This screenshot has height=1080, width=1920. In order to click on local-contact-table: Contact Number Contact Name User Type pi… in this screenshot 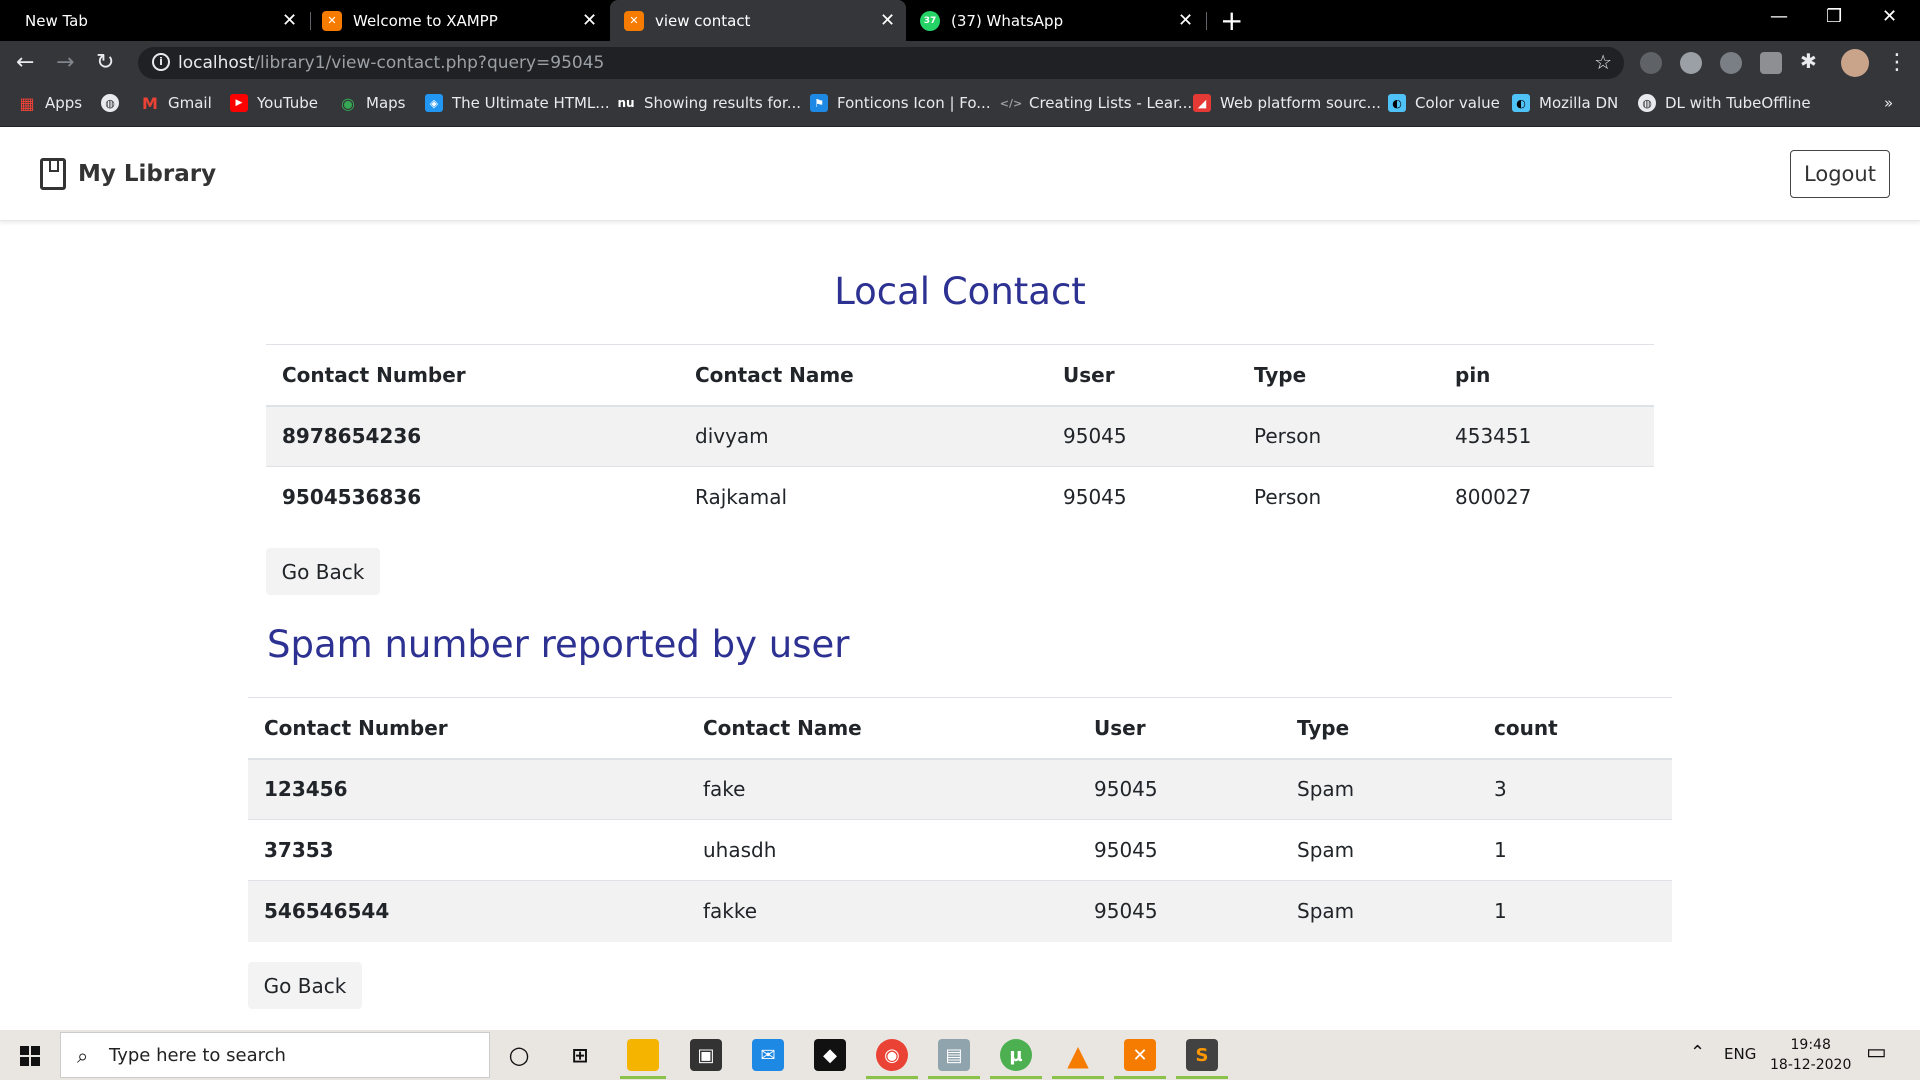, I will do `click(960, 436)`.